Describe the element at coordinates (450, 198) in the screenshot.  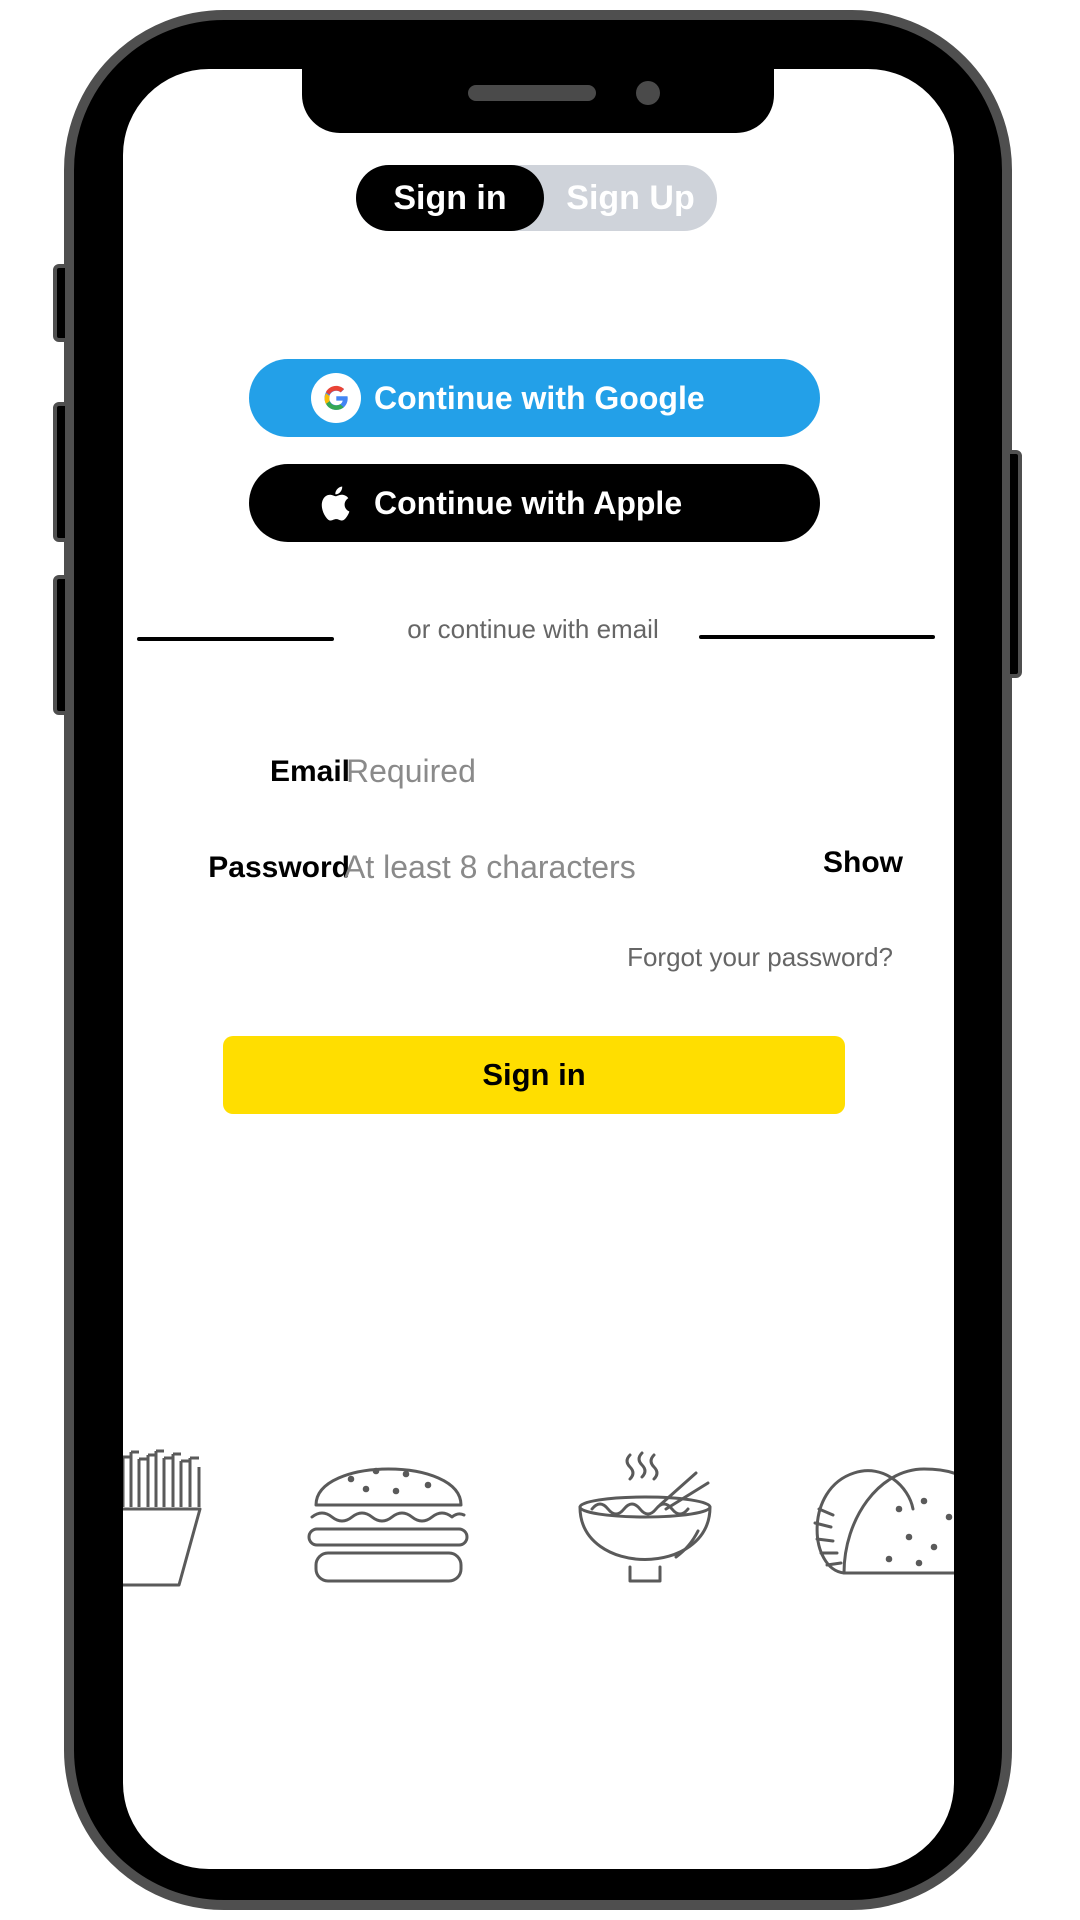
I see `tab-sign-in: Sign in` at that location.